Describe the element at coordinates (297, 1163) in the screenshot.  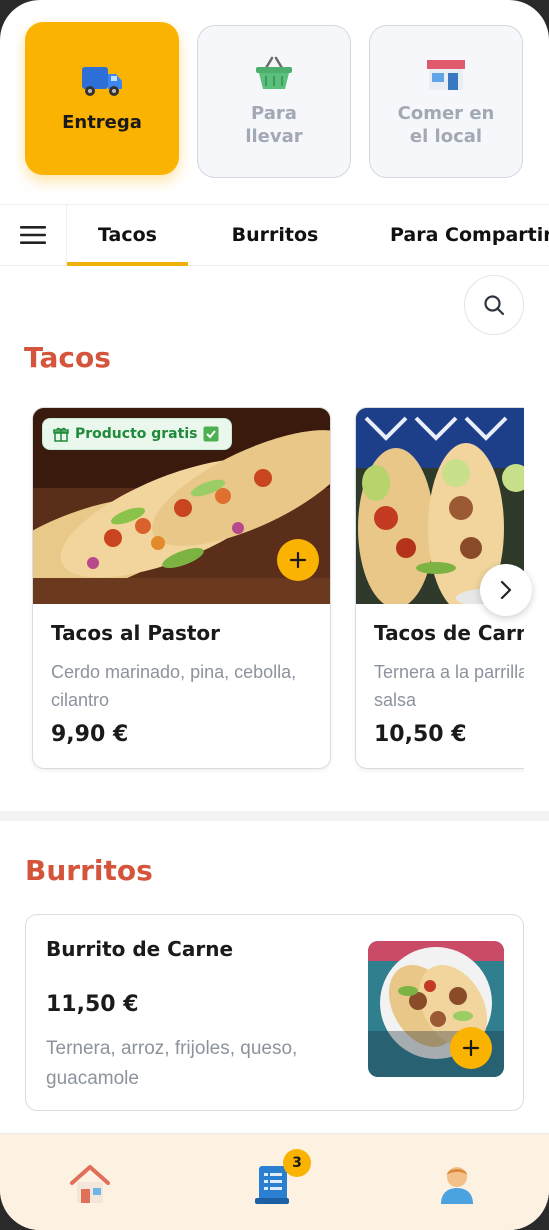
I see `orders-count-badge: 3` at that location.